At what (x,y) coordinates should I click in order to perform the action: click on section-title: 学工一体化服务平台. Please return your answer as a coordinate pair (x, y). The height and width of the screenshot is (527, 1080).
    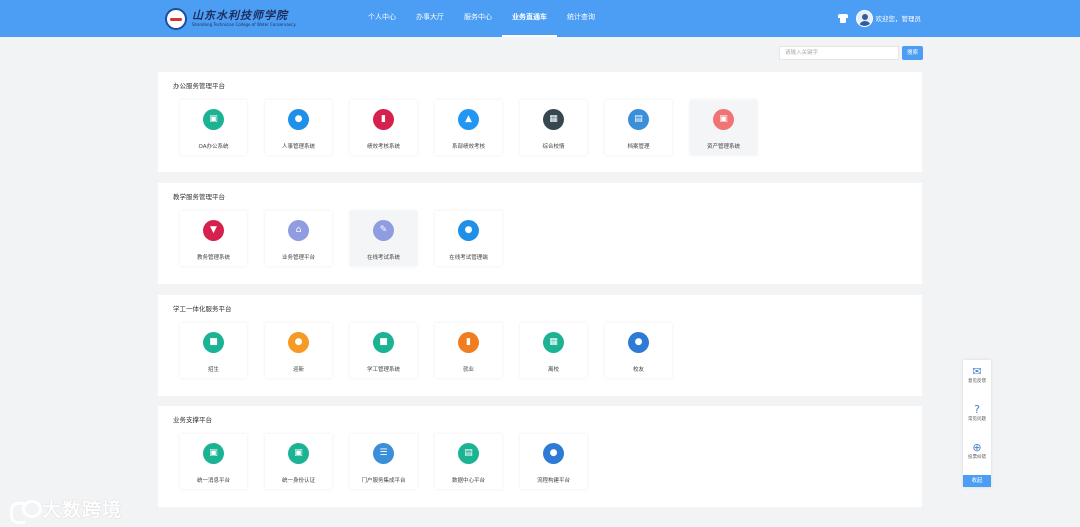
    Looking at the image, I should click on (202, 309).